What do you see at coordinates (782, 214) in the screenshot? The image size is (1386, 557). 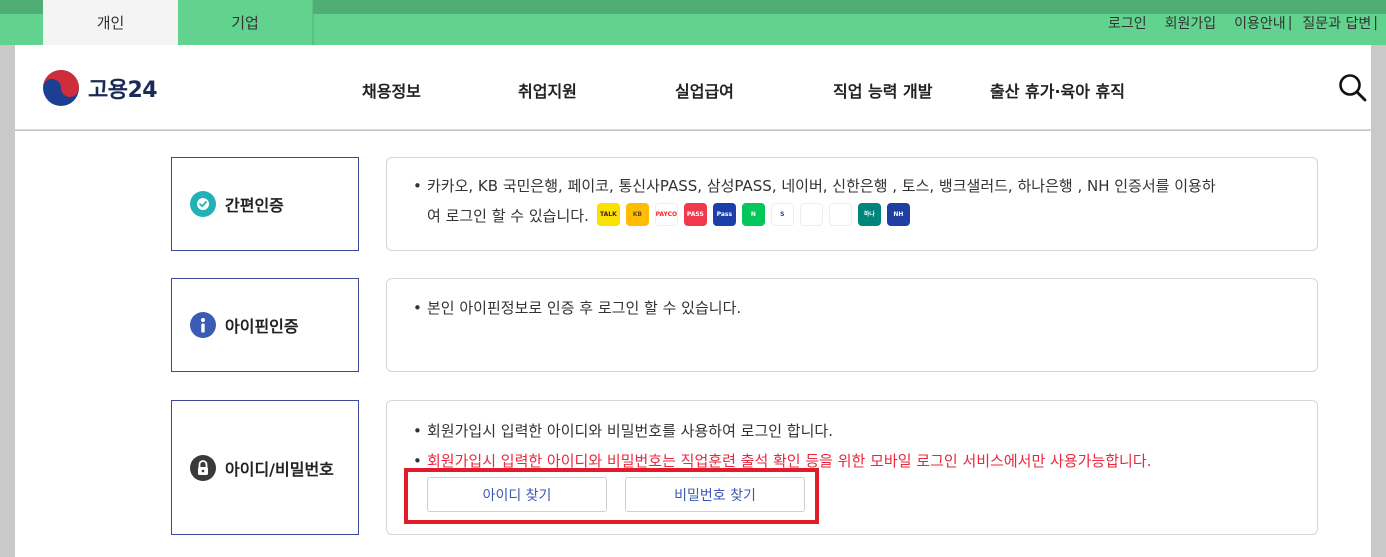 I see `shinhan-logo-icon: S` at bounding box center [782, 214].